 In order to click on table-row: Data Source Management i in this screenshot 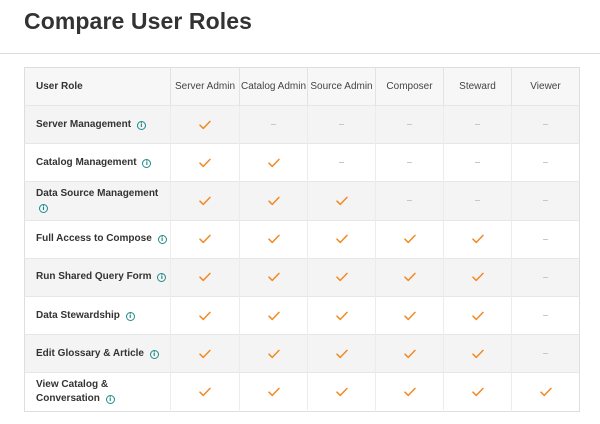, I will do `click(302, 201)`.